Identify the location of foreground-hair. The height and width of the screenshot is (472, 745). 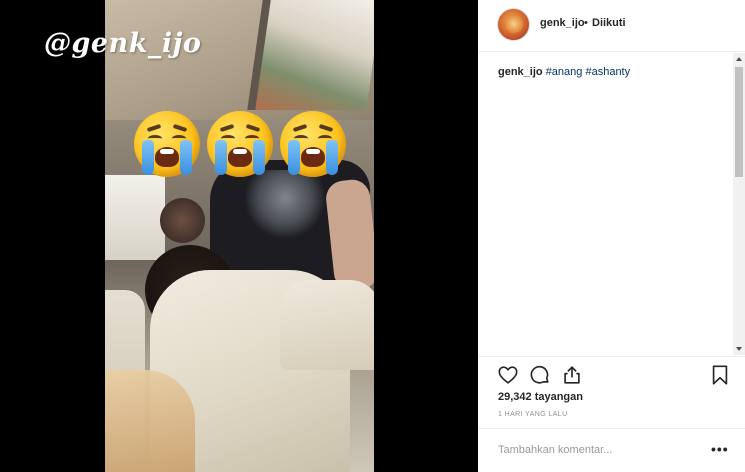
(150, 421).